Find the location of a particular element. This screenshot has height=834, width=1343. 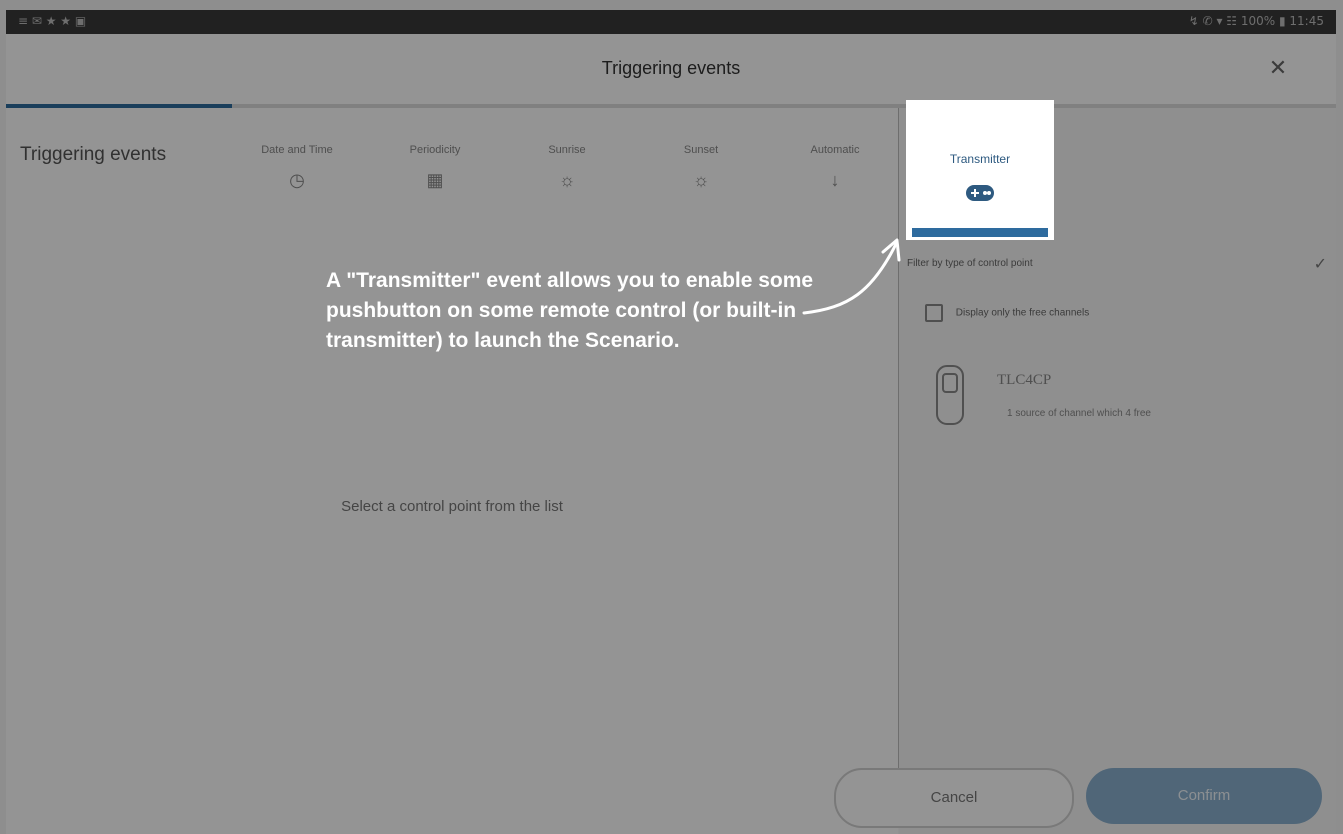

close-icon: ✕ is located at coordinates (1278, 68).